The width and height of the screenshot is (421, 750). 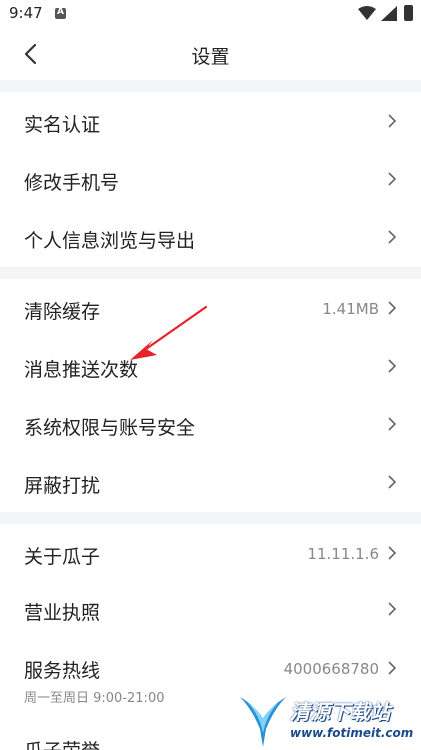 I want to click on signal-icon, so click(x=389, y=13).